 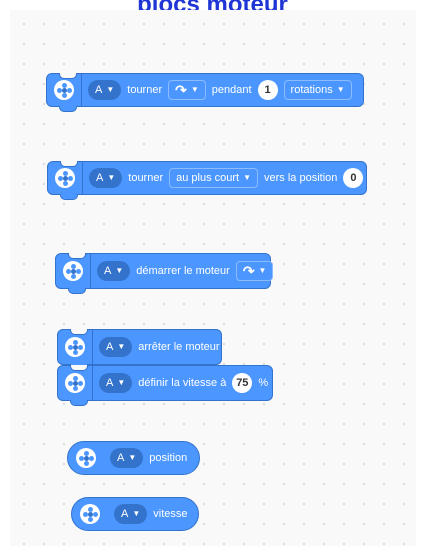 What do you see at coordinates (182, 383) in the screenshot?
I see `set-speed-label: définir la vitesse à` at bounding box center [182, 383].